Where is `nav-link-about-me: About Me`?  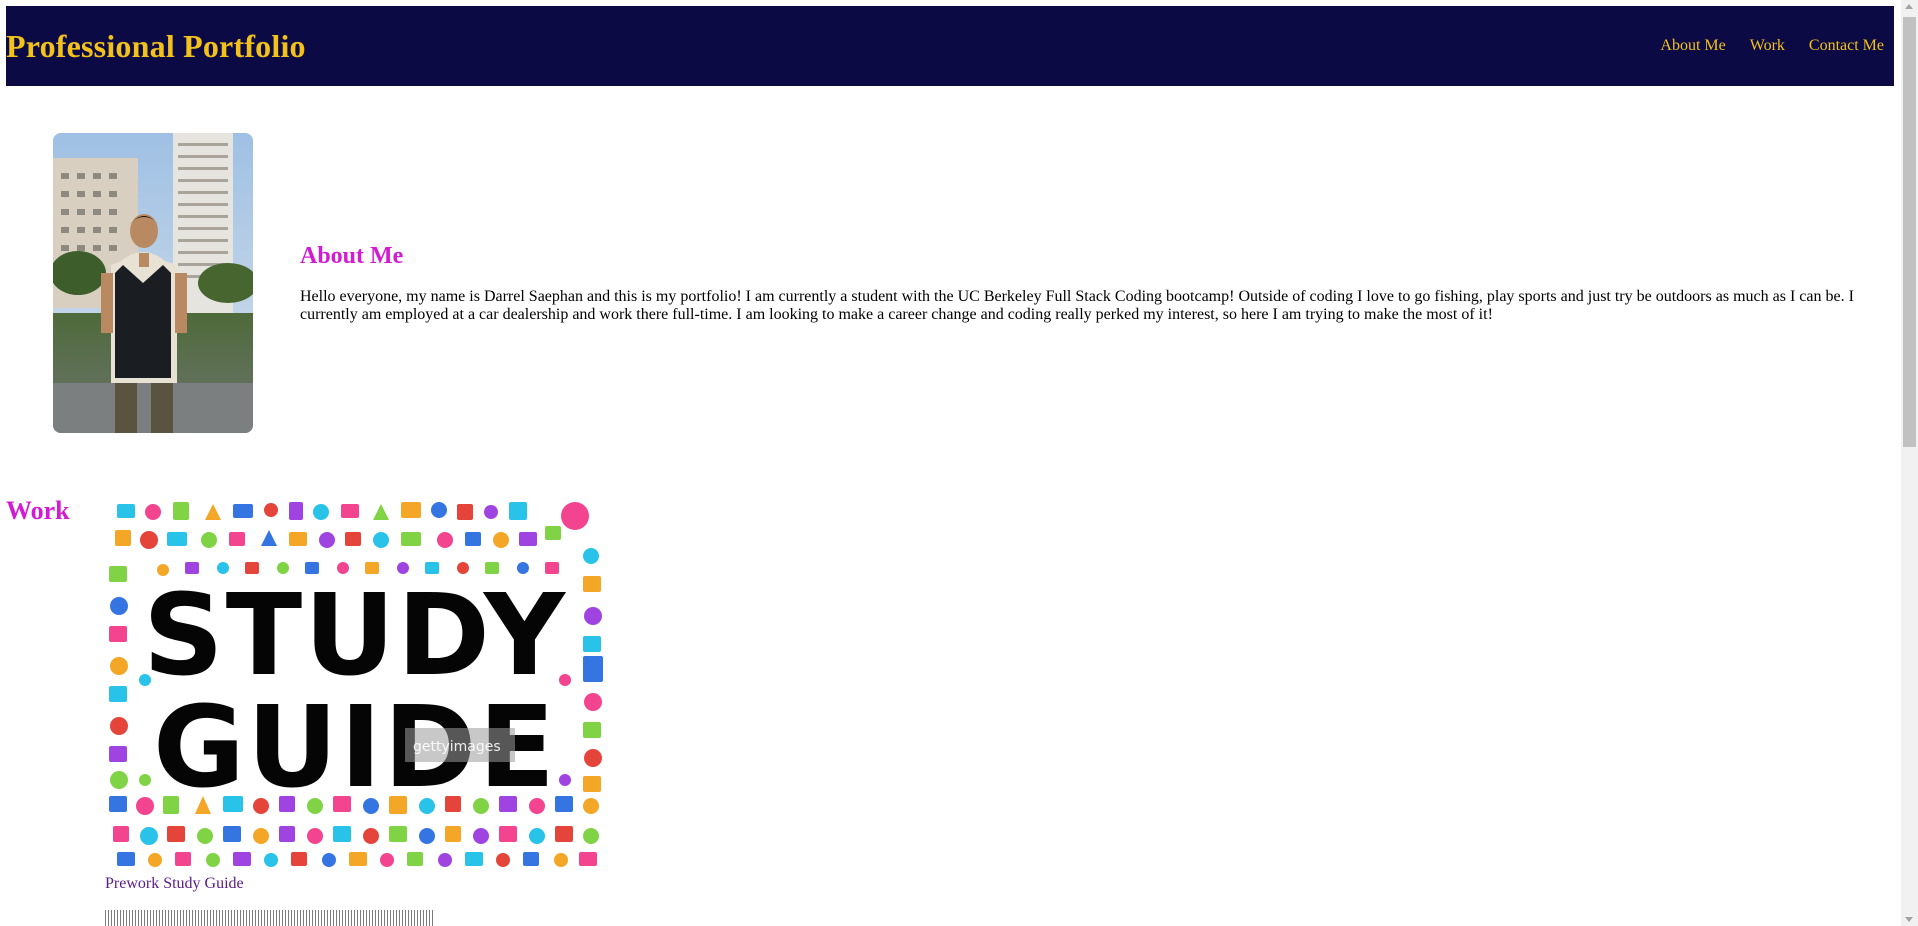 nav-link-about-me: About Me is located at coordinates (1692, 46).